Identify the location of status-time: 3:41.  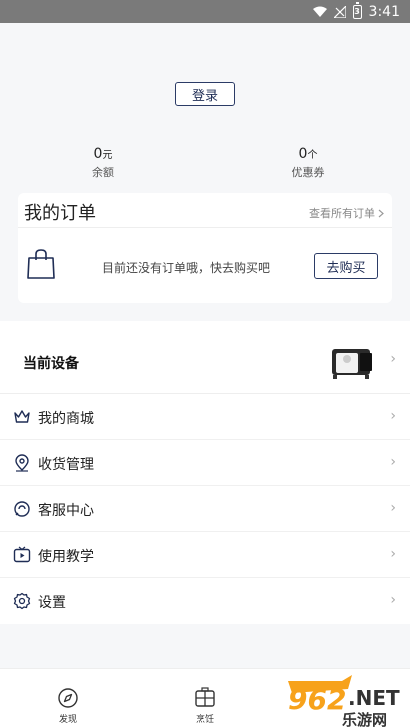
(384, 11).